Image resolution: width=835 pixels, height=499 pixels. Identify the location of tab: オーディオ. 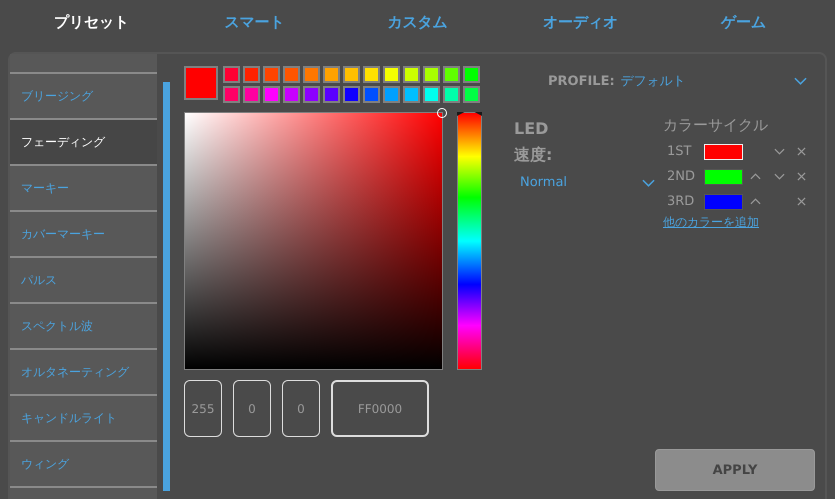
(580, 22).